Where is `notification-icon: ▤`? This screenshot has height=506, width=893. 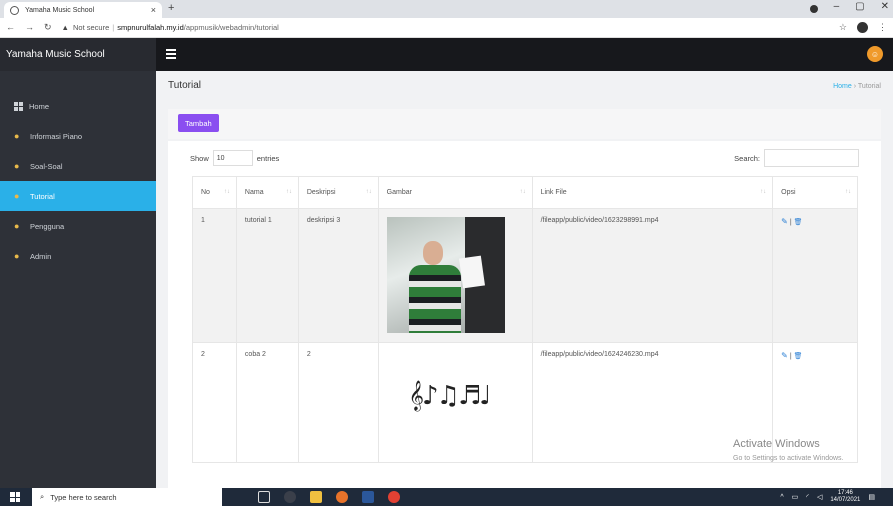
notification-icon: ▤ is located at coordinates (871, 497).